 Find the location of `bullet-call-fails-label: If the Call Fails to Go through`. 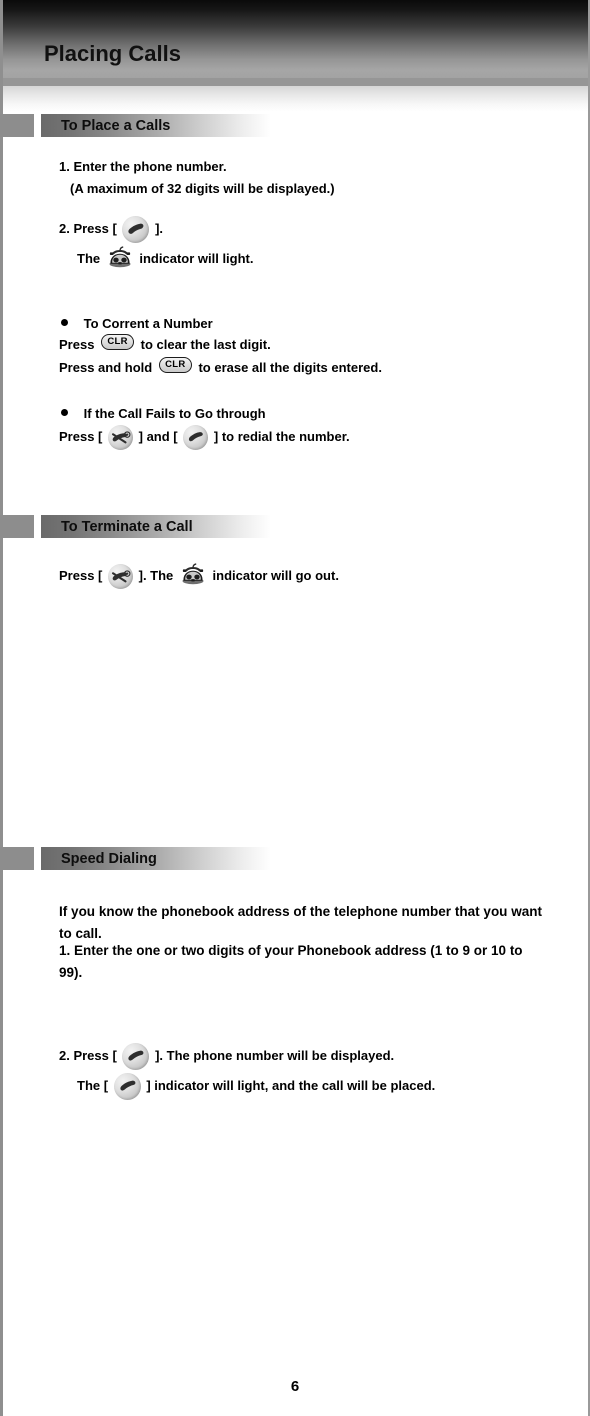

bullet-call-fails-label: If the Call Fails to Go through is located at coordinates (174, 413).